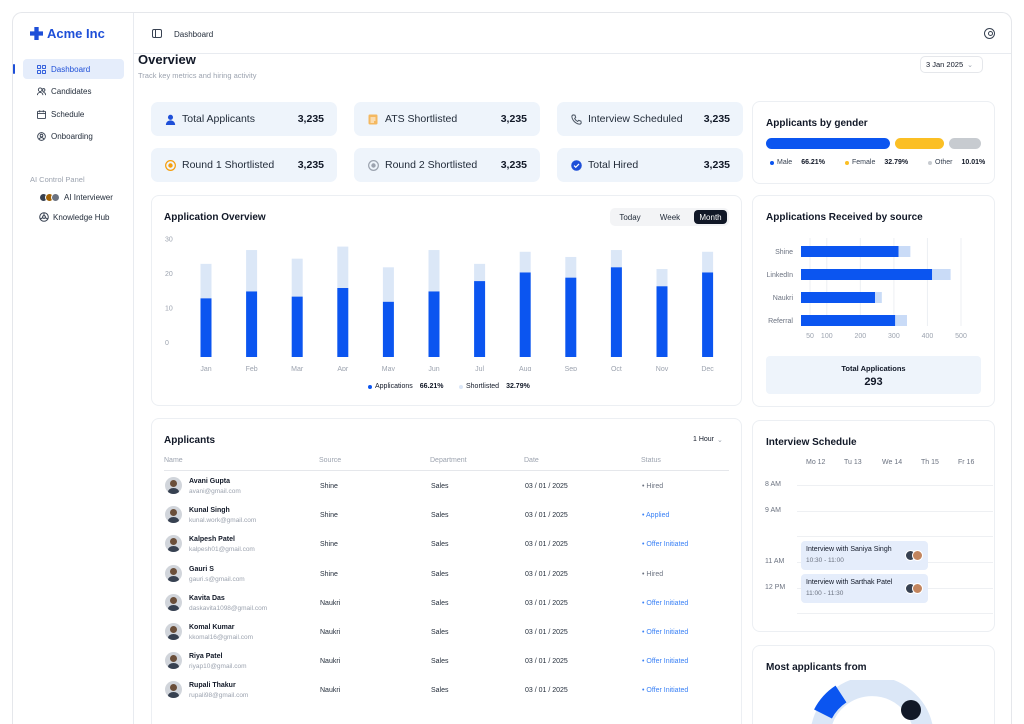 The width and height of the screenshot is (1024, 724). I want to click on day-label: Th 15, so click(930, 462).